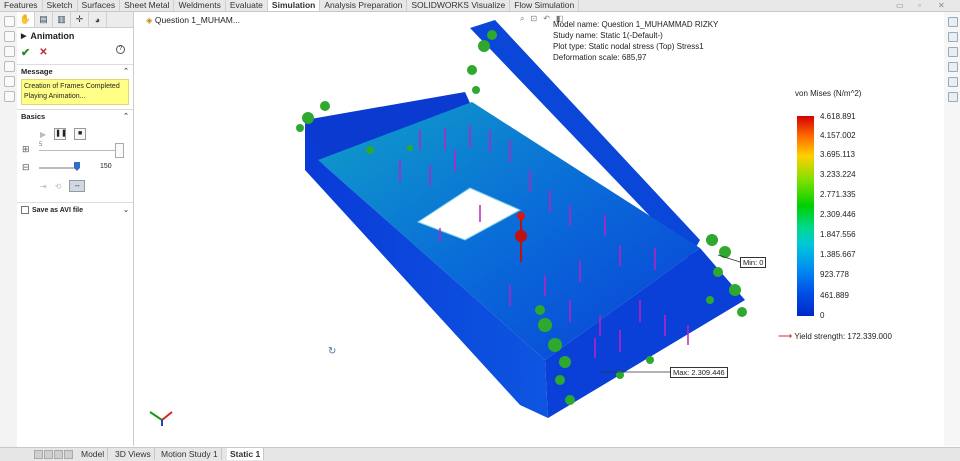  Describe the element at coordinates (919, 5) in the screenshot. I see `restore-icon: ▫` at that location.